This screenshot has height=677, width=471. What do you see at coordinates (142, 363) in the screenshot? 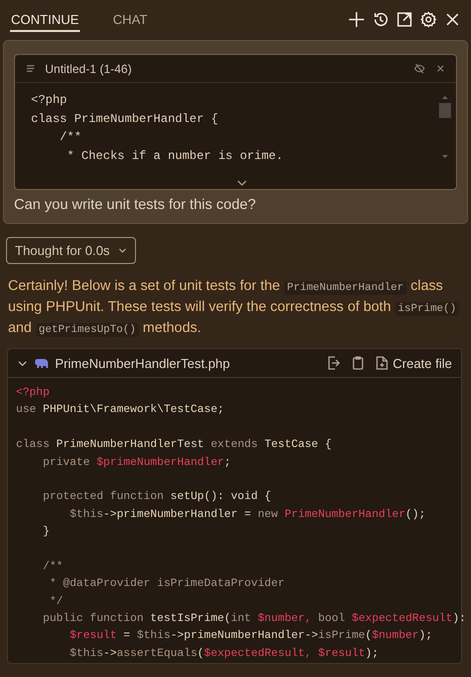
I see `file-name: PrimeNumberHandlerTest.php` at bounding box center [142, 363].